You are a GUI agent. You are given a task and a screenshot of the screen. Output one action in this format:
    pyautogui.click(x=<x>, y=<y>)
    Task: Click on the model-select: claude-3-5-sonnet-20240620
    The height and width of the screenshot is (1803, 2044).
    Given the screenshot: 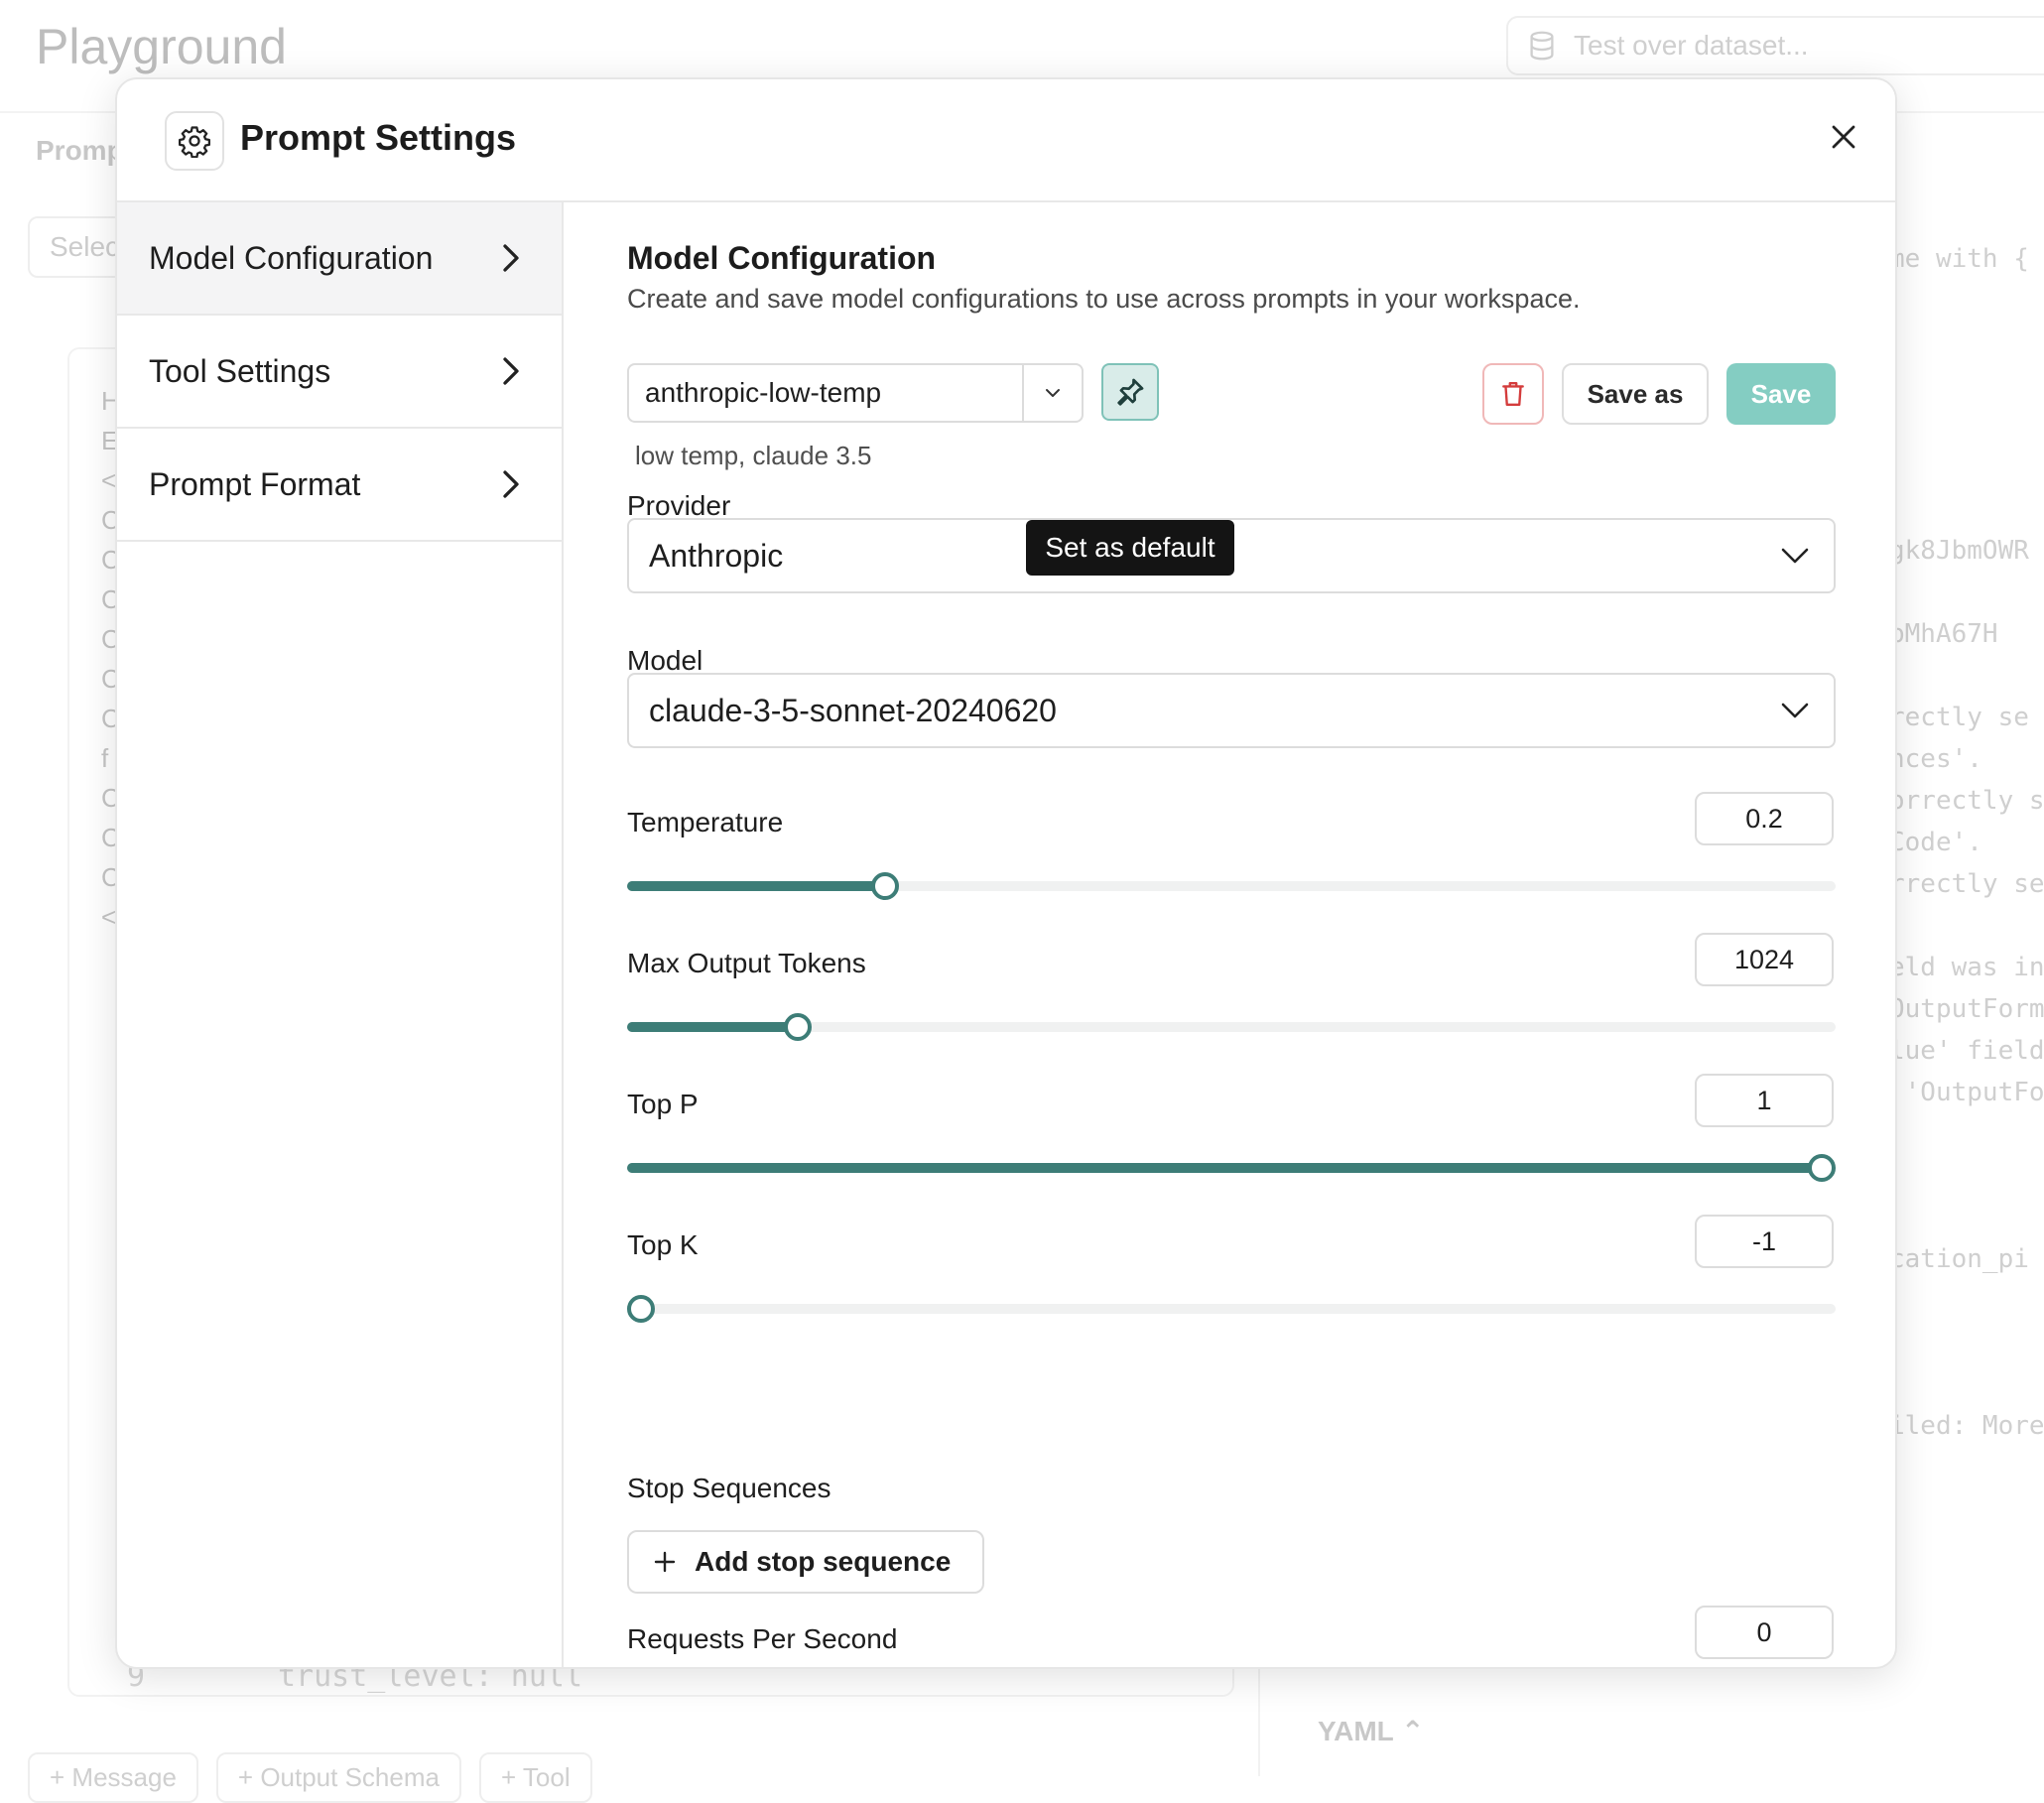 What is the action you would take?
    pyautogui.click(x=1231, y=710)
    